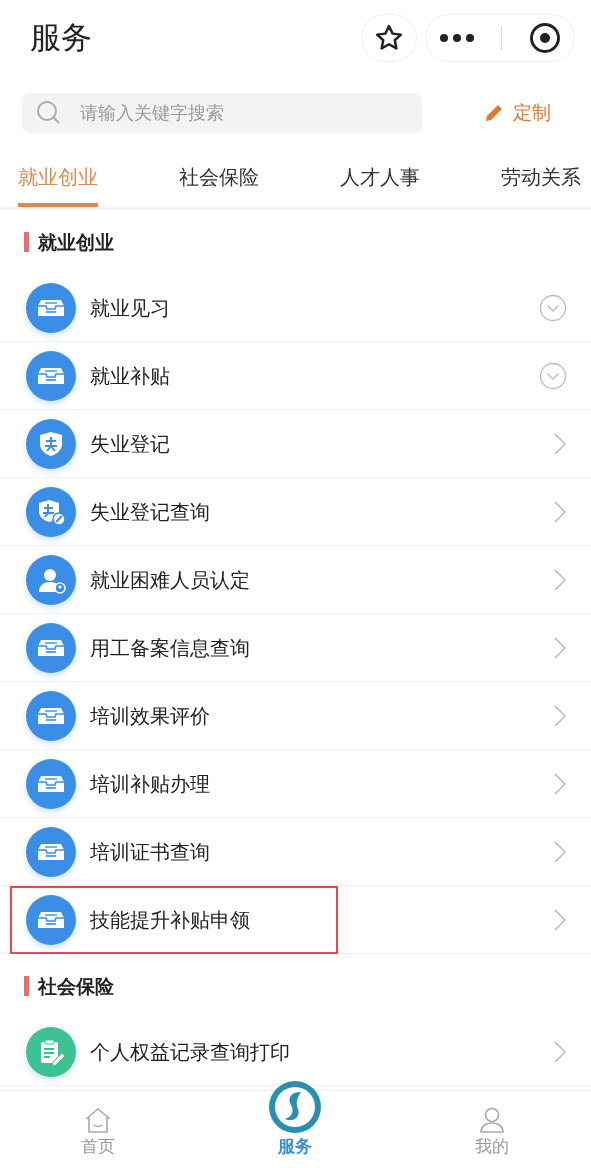  I want to click on clipboard-icon, so click(51, 1051).